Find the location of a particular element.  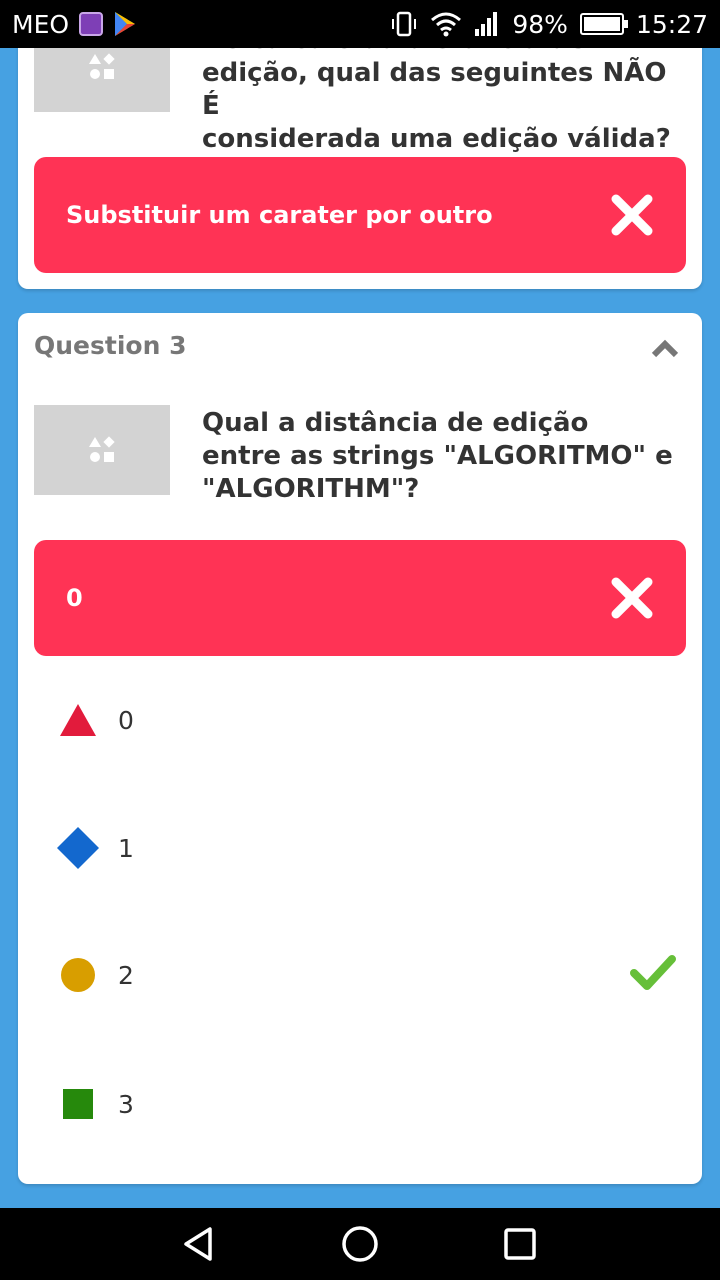

play-store-icon is located at coordinates (125, 24).